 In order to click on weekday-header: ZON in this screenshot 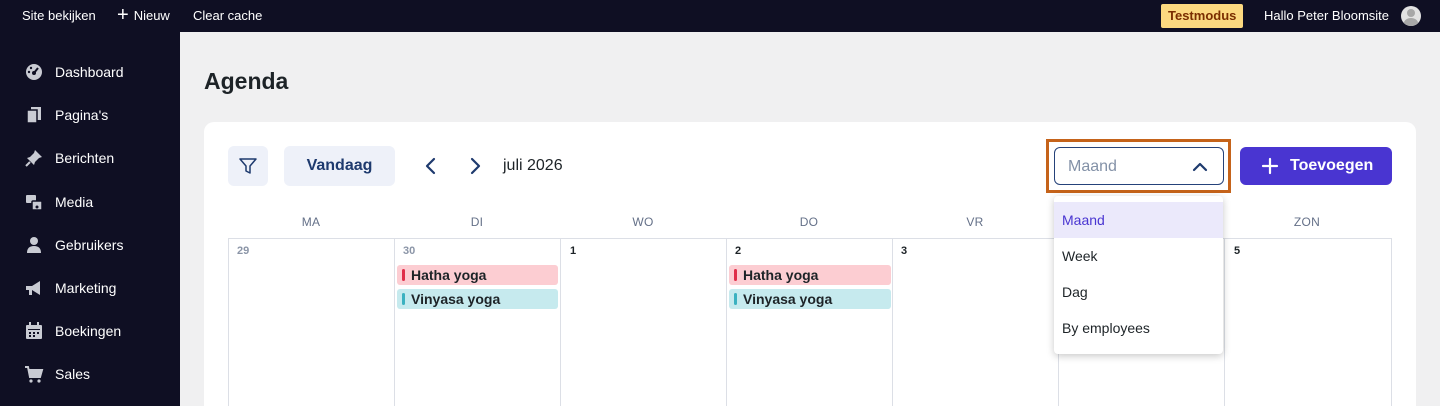, I will do `click(1307, 222)`.